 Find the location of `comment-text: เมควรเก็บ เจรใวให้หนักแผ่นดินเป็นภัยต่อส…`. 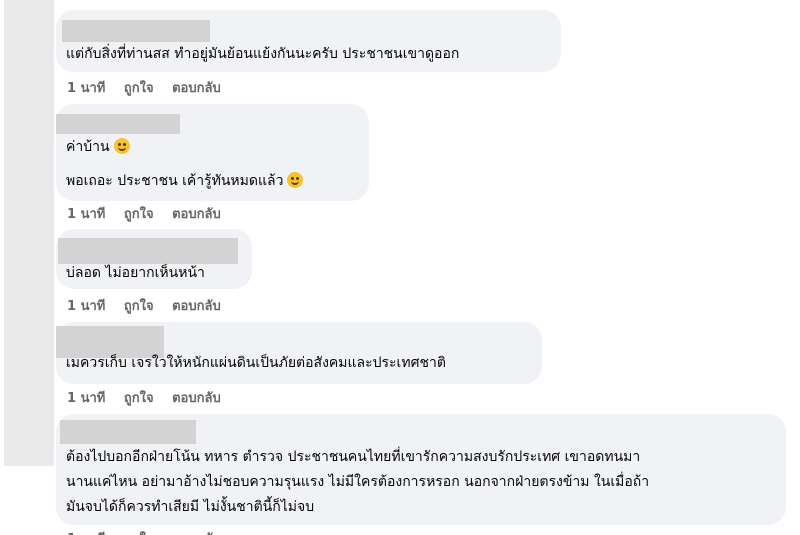

comment-text: เมควรเก็บ เจรใวให้หนักแผ่นดินเป็นภัยต่อส… is located at coordinates (256, 363).